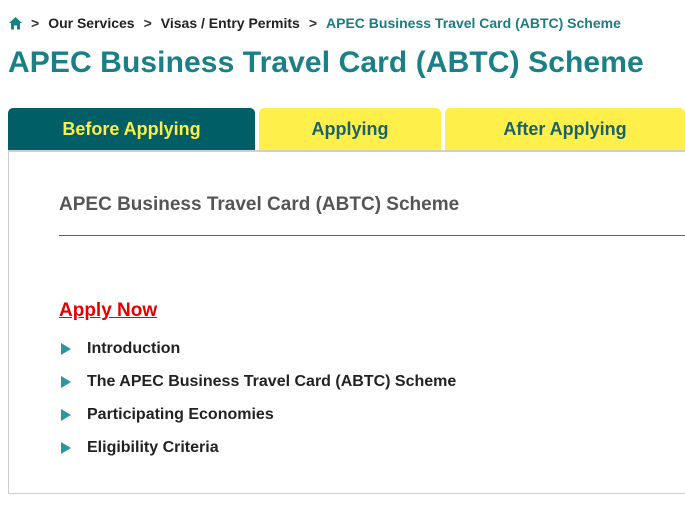 The height and width of the screenshot is (509, 685). I want to click on list-item-label: Eligibility Criteria, so click(153, 447).